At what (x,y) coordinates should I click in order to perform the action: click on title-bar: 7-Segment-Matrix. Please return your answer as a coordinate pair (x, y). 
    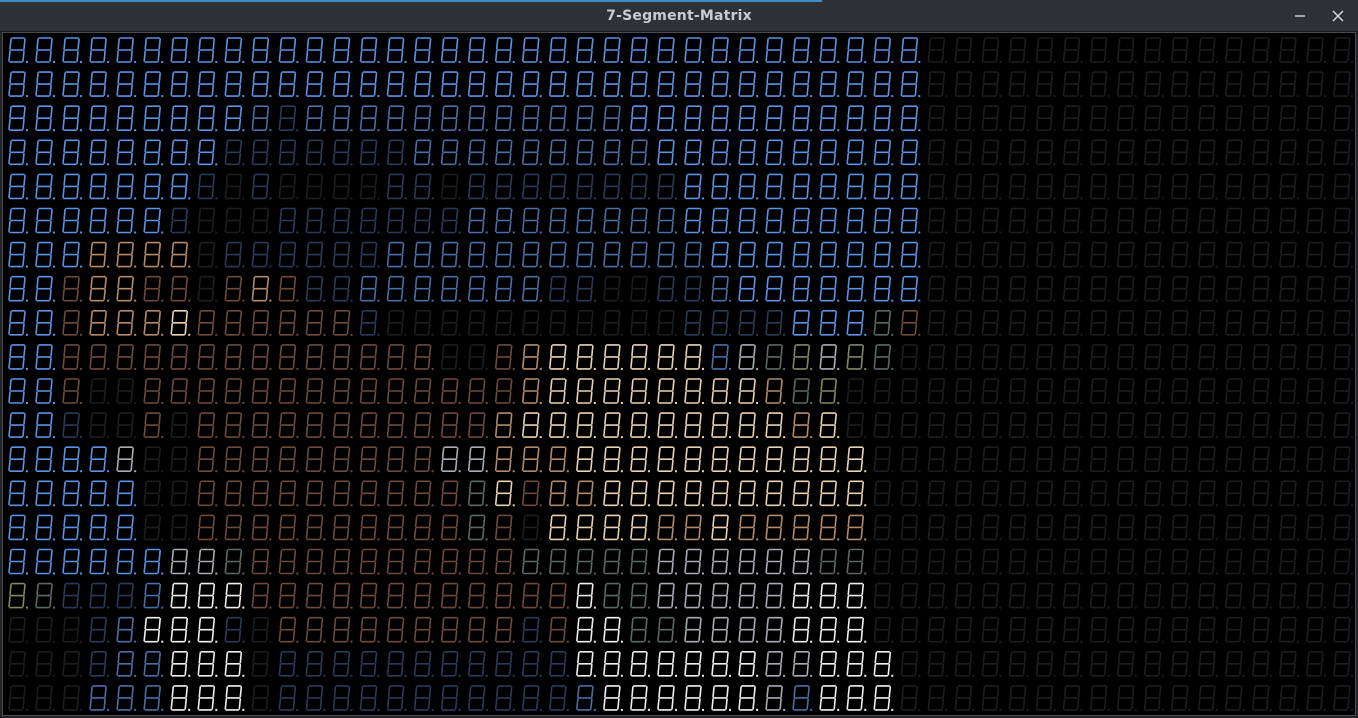
    Looking at the image, I should click on (679, 16).